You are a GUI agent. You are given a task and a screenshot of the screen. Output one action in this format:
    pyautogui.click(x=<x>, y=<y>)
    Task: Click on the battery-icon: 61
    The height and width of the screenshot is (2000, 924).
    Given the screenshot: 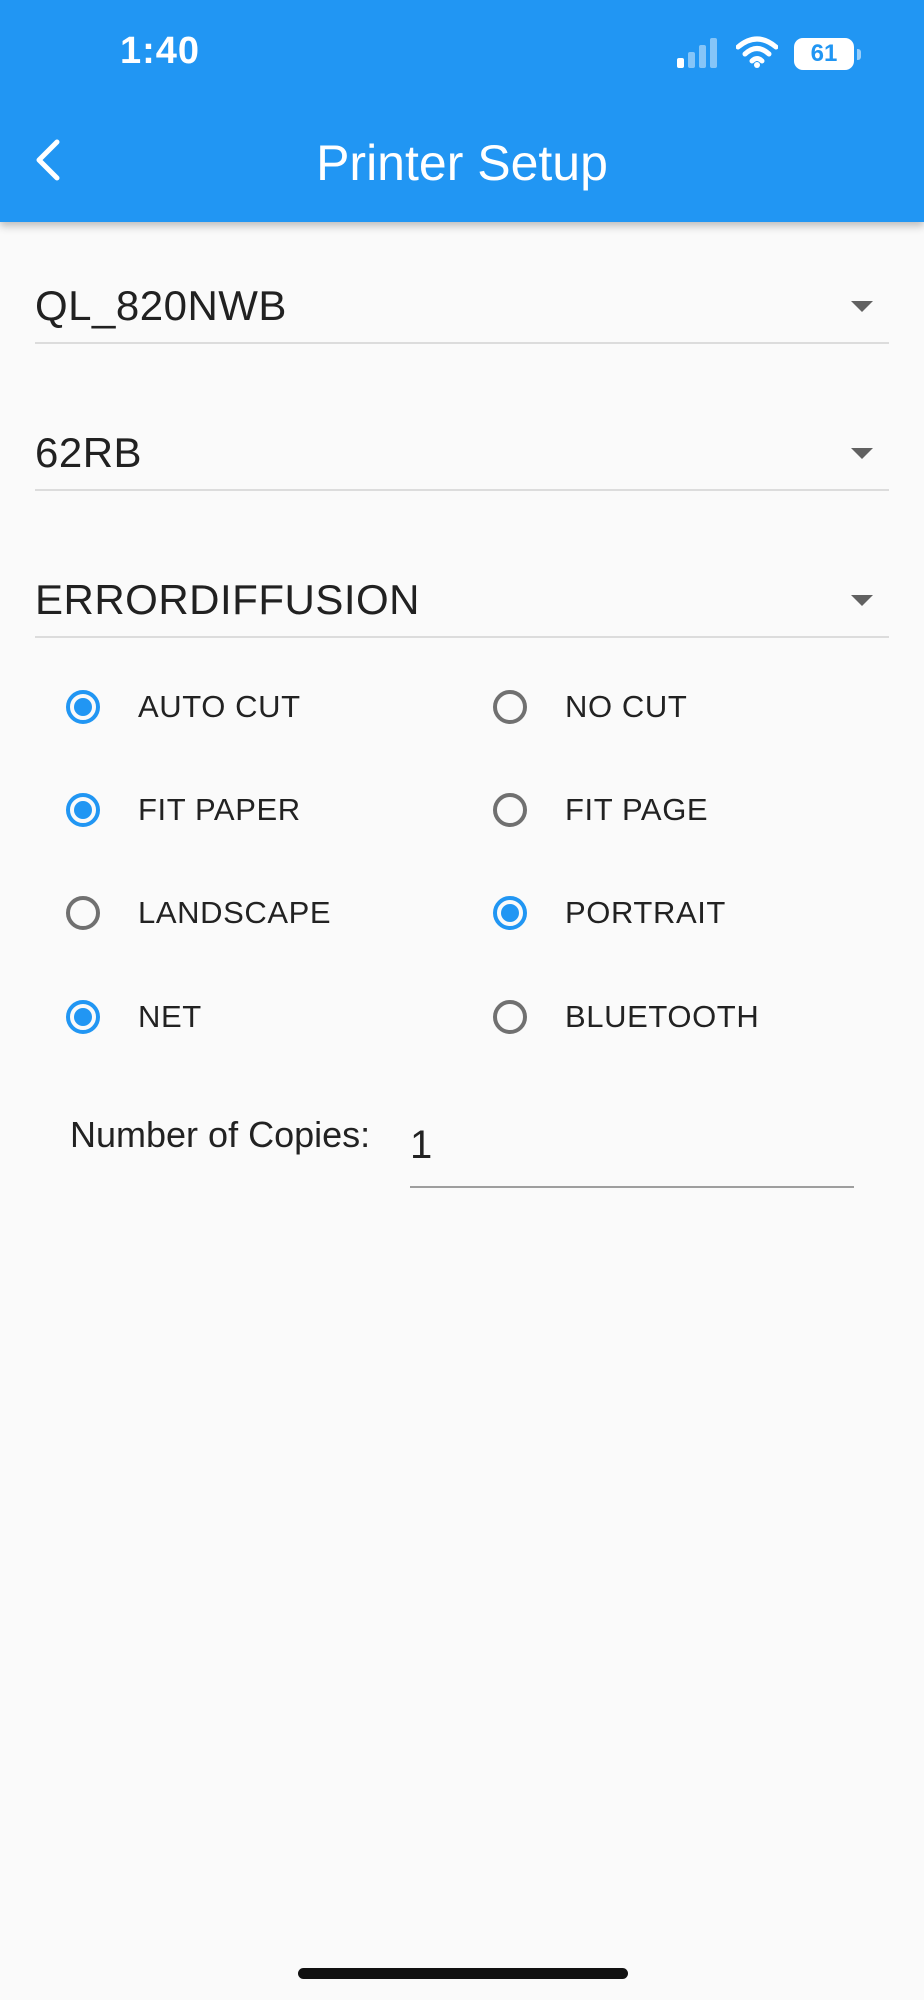 What is the action you would take?
    pyautogui.click(x=827, y=54)
    